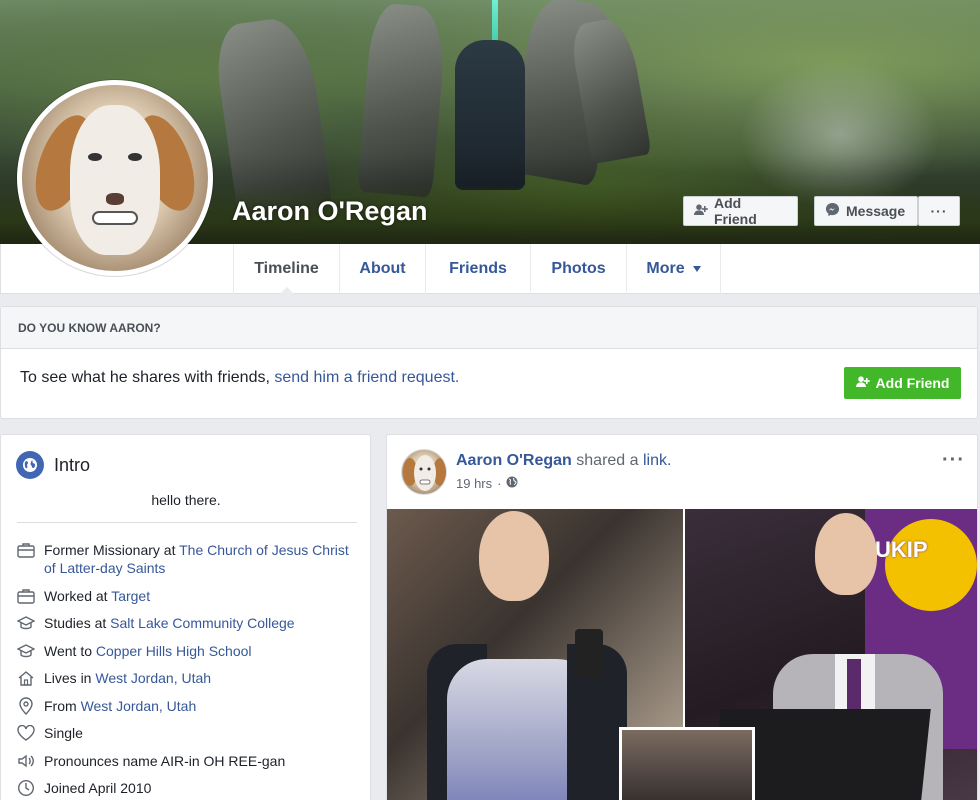 This screenshot has height=800, width=980. Describe the element at coordinates (329, 211) in the screenshot. I see `profile-name: Aaron O'Regan` at that location.